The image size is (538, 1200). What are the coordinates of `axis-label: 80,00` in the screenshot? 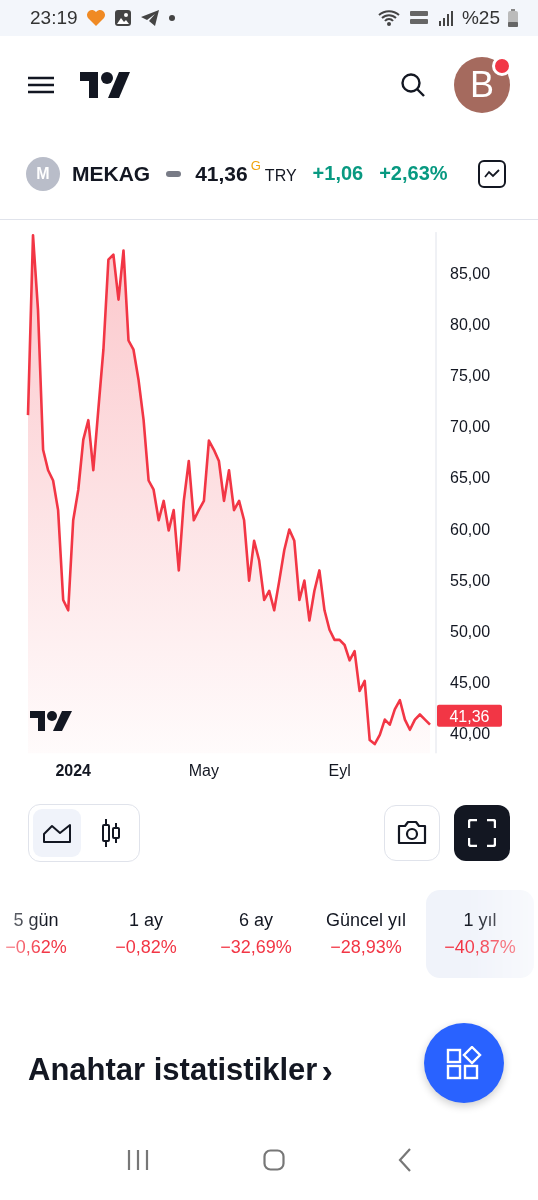 It's located at (470, 325).